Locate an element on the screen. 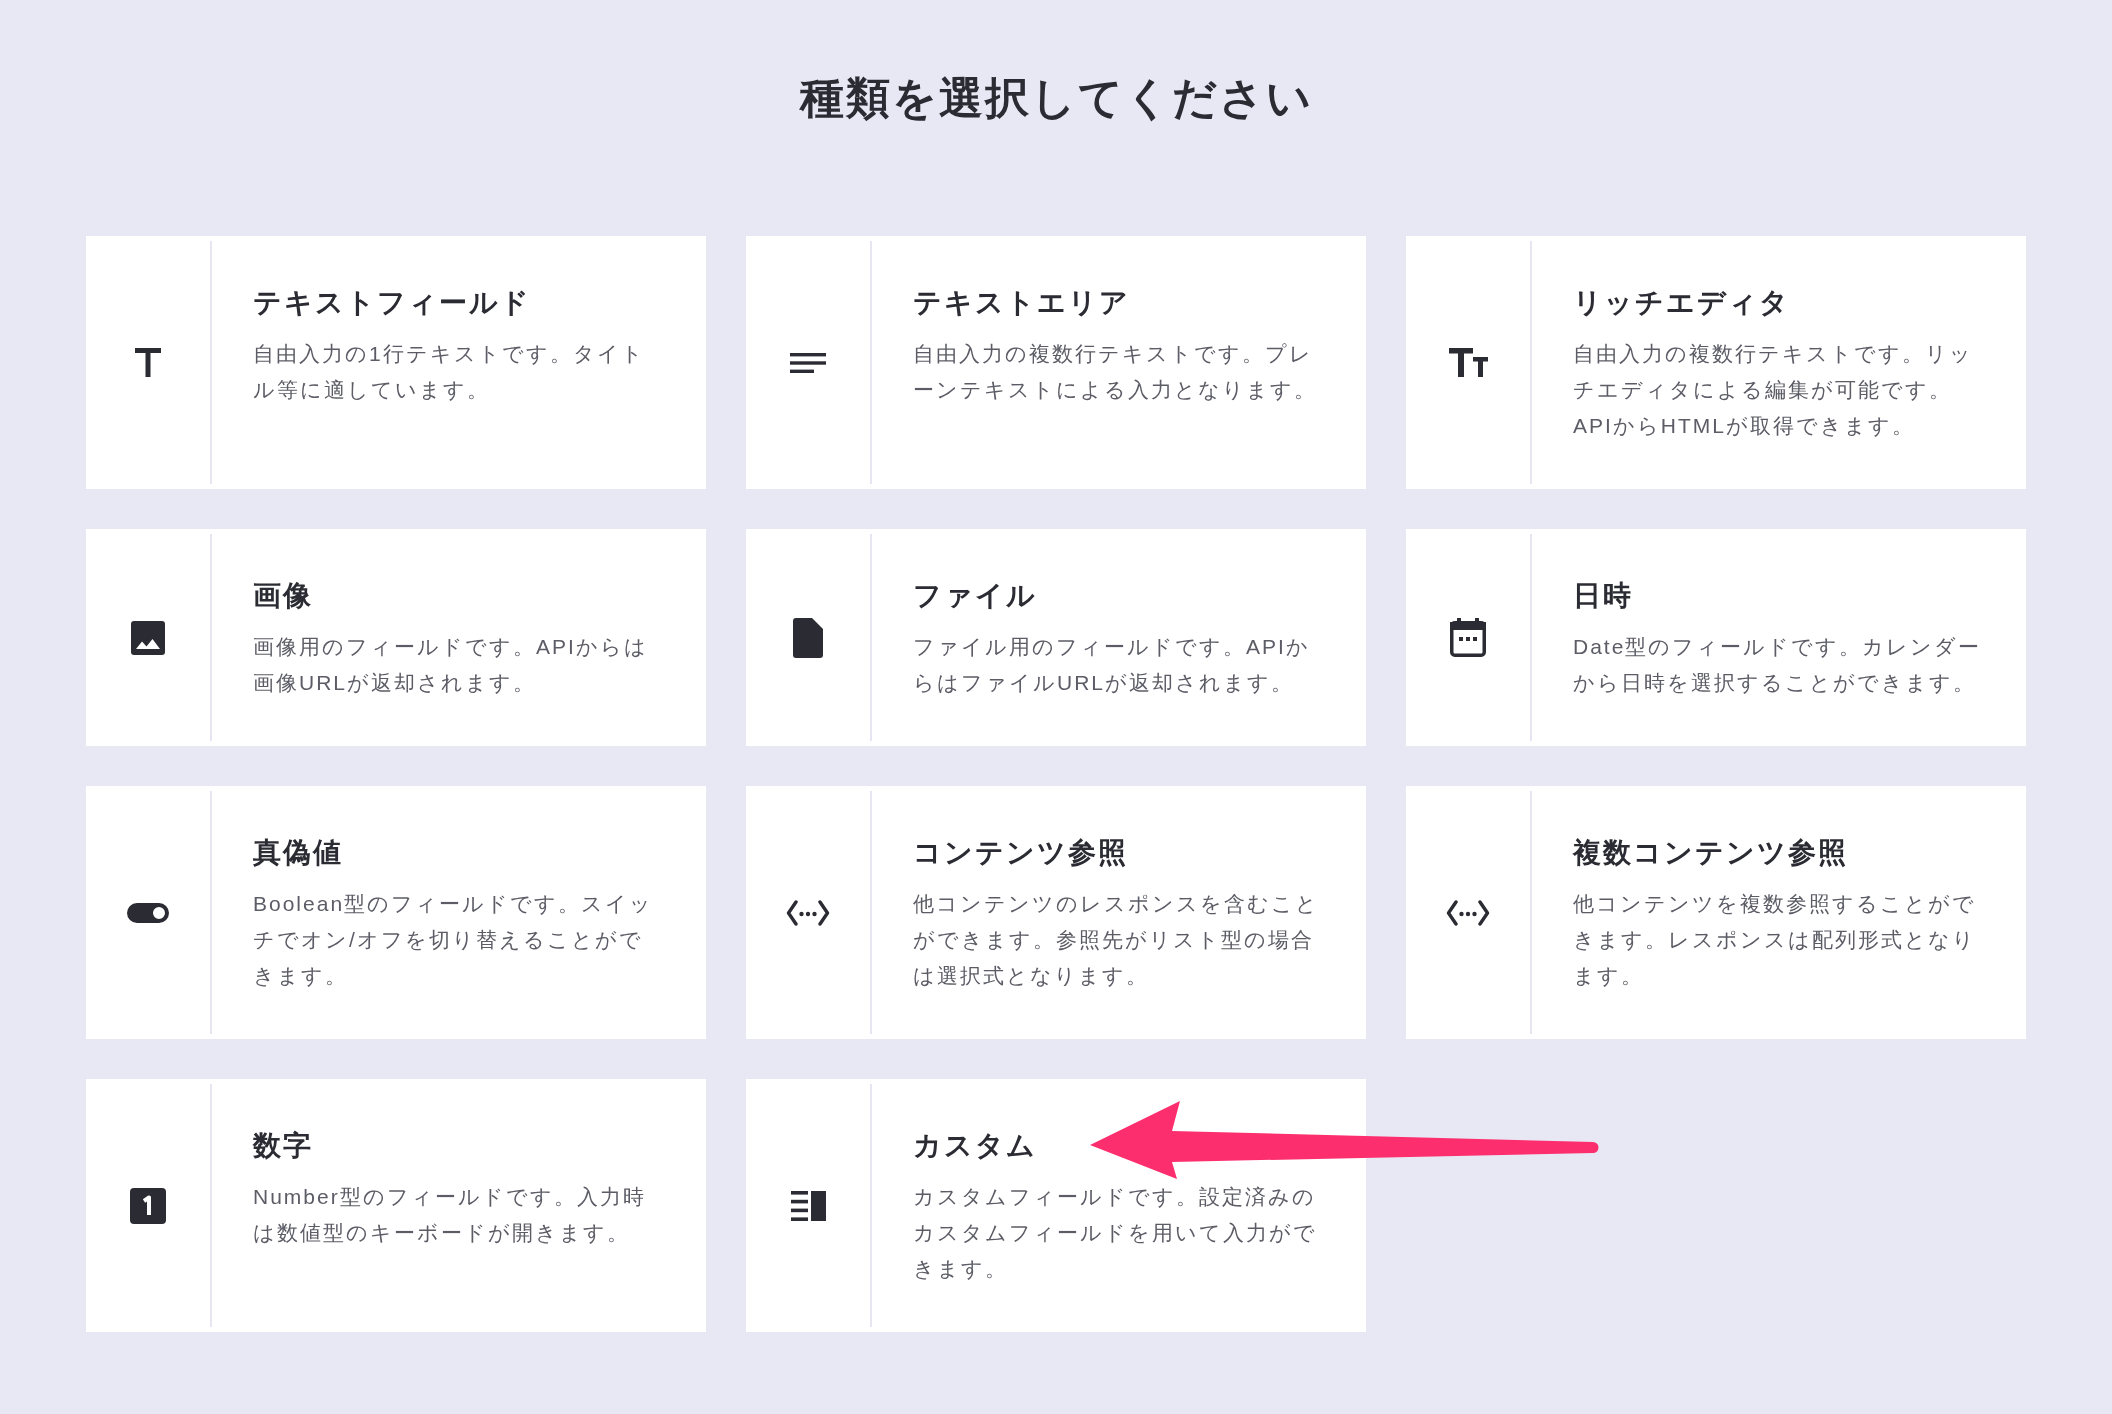 This screenshot has width=2112, height=1414. field-type-card: テキストフィールド 自由入力の1行テキストです。タイトル等に適しています。 is located at coordinates (396, 362).